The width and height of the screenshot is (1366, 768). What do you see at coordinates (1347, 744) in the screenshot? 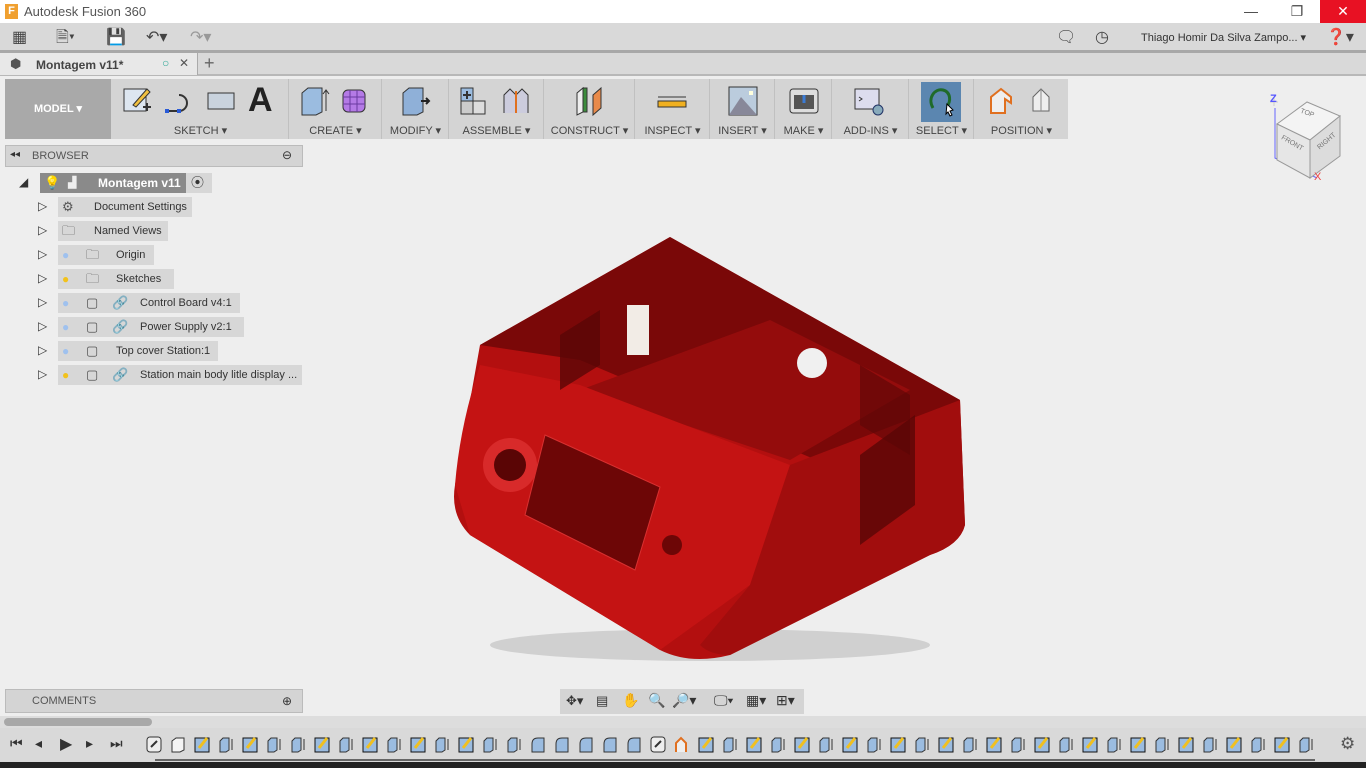
I see `timeline-settings-gear-icon: ⚙` at bounding box center [1347, 744].